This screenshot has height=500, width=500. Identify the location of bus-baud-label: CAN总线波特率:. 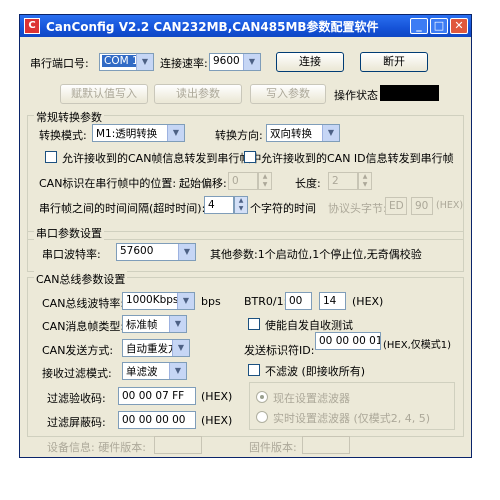
(83, 303).